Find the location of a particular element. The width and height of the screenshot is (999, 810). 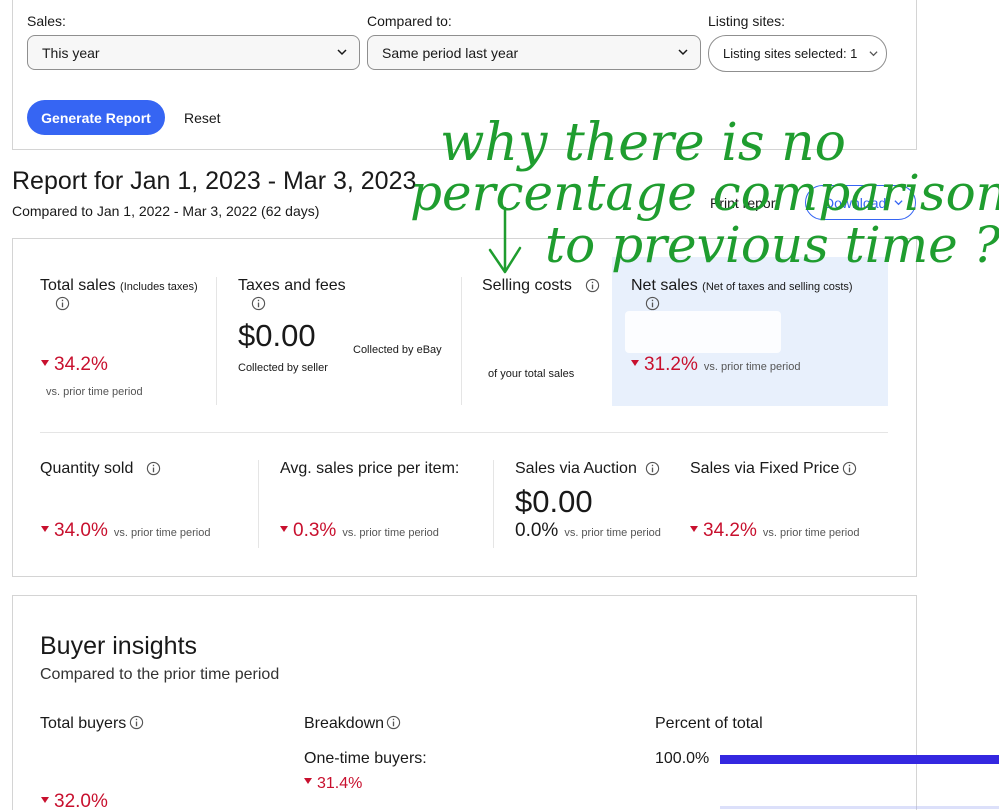

redacted-value is located at coordinates (703, 332).